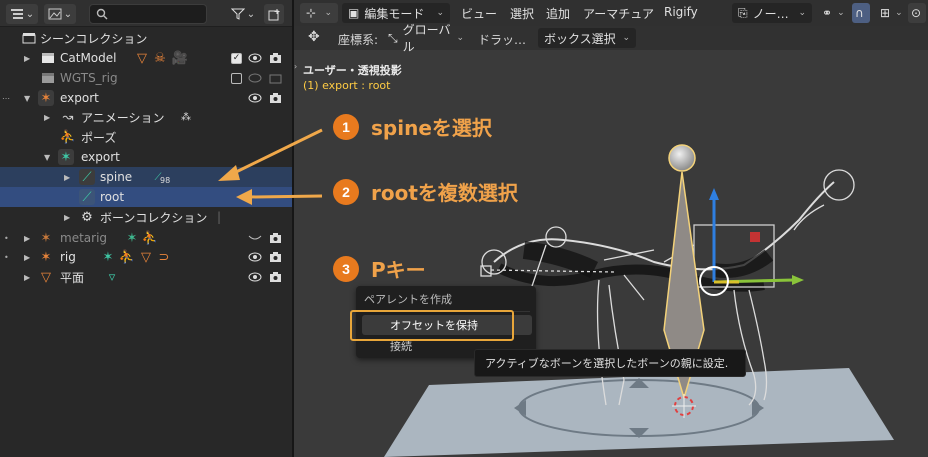  I want to click on outliner-row-scene-collection: シーンコレクション, so click(146, 38).